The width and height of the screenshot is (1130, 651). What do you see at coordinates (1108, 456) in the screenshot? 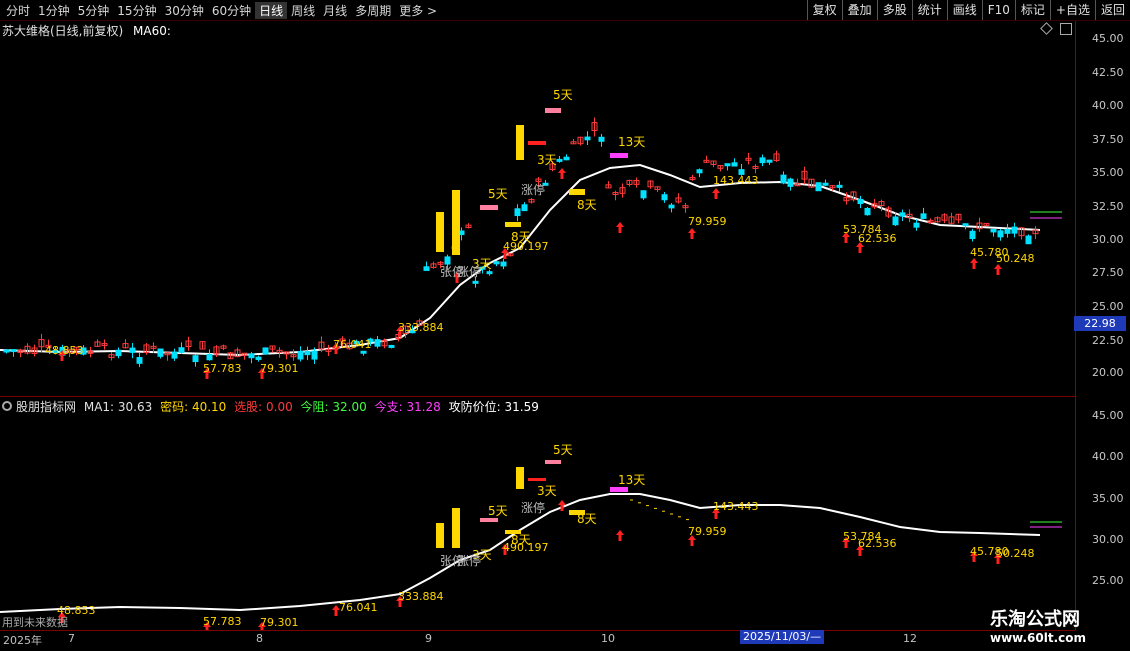
I see `sub-axis-label: 40.00` at bounding box center [1108, 456].